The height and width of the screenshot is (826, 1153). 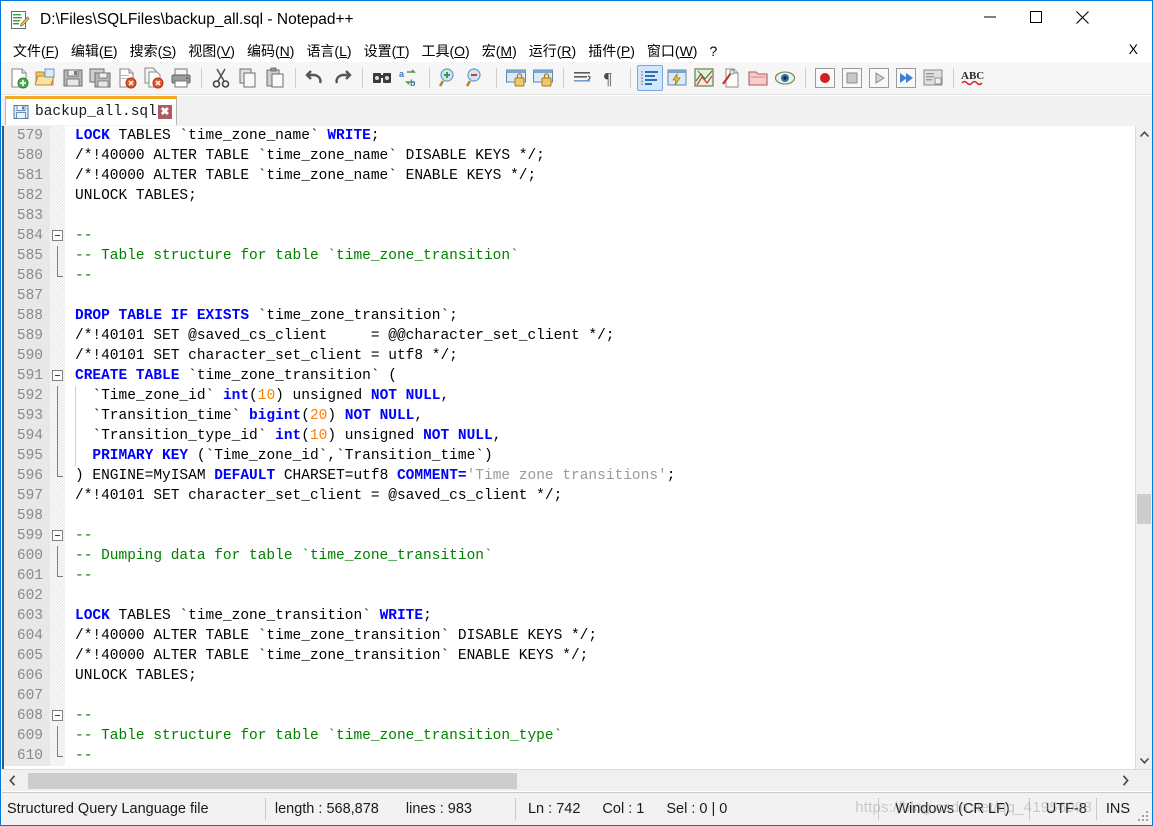 What do you see at coordinates (785, 78) in the screenshot?
I see `monitoring-icon` at bounding box center [785, 78].